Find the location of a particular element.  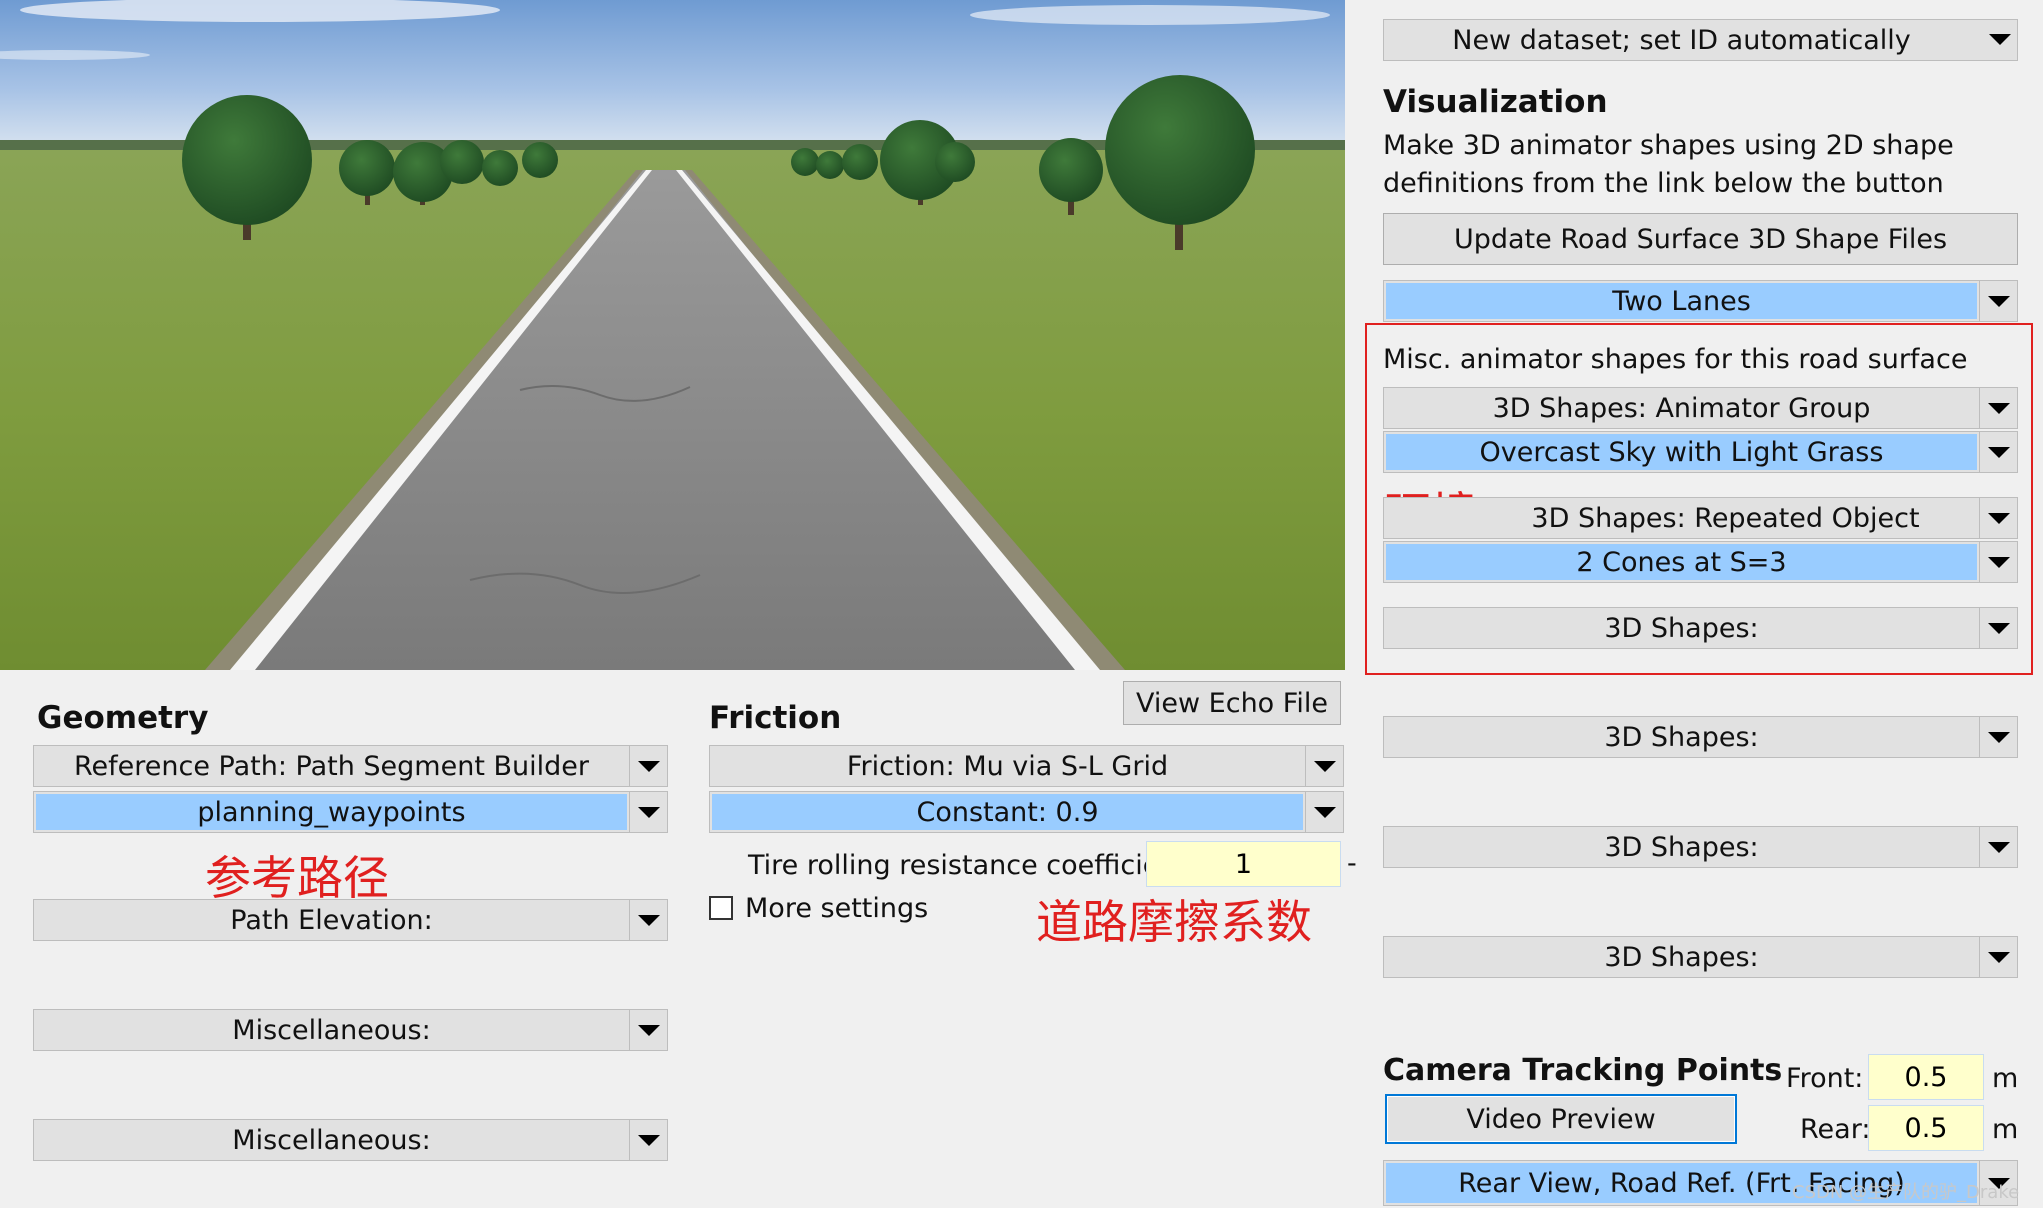

animator-group-value: 3D Shapes: Animator Group is located at coordinates (1681, 408).